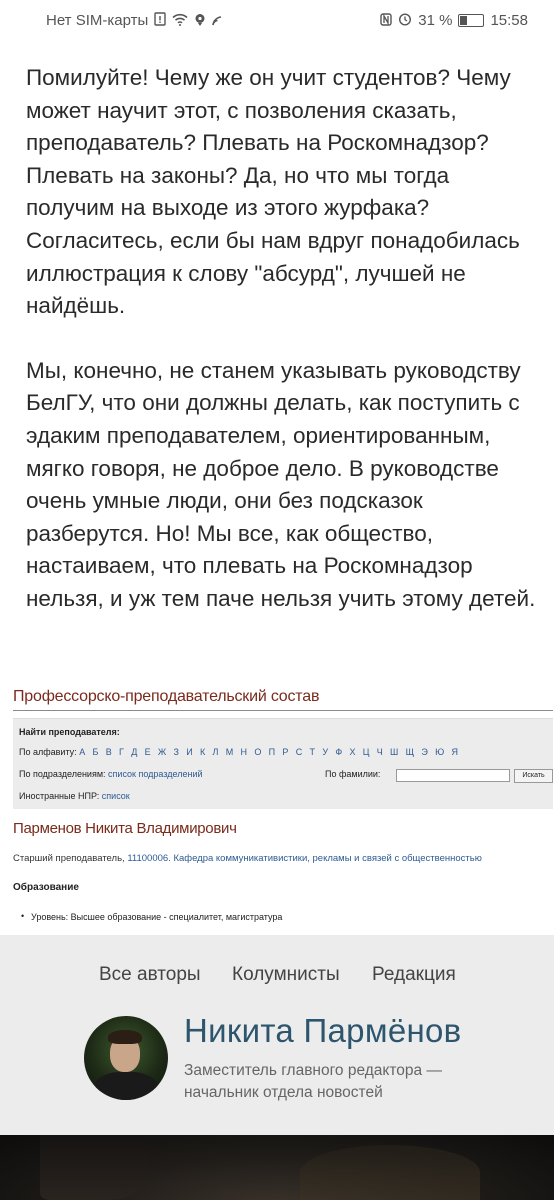 The image size is (554, 1200). I want to click on carrier-label: Нет SIM-карты, so click(97, 20).